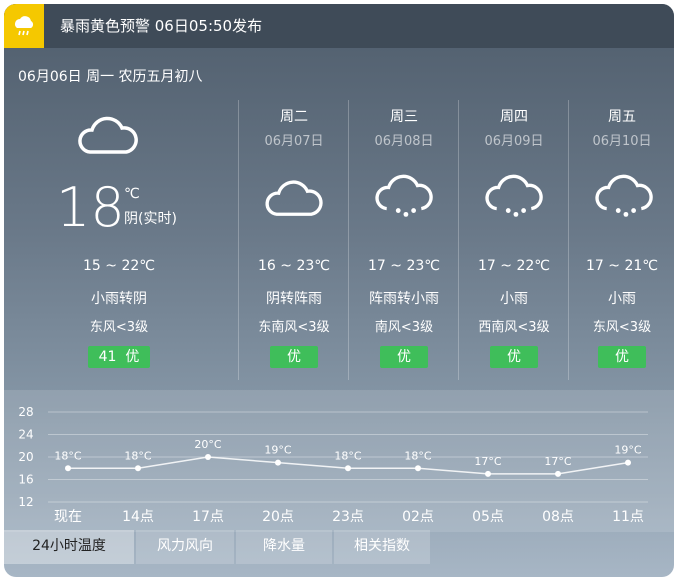 This screenshot has height=581, width=678. What do you see at coordinates (348, 517) in the screenshot?
I see `x-tick-label: 23点` at bounding box center [348, 517].